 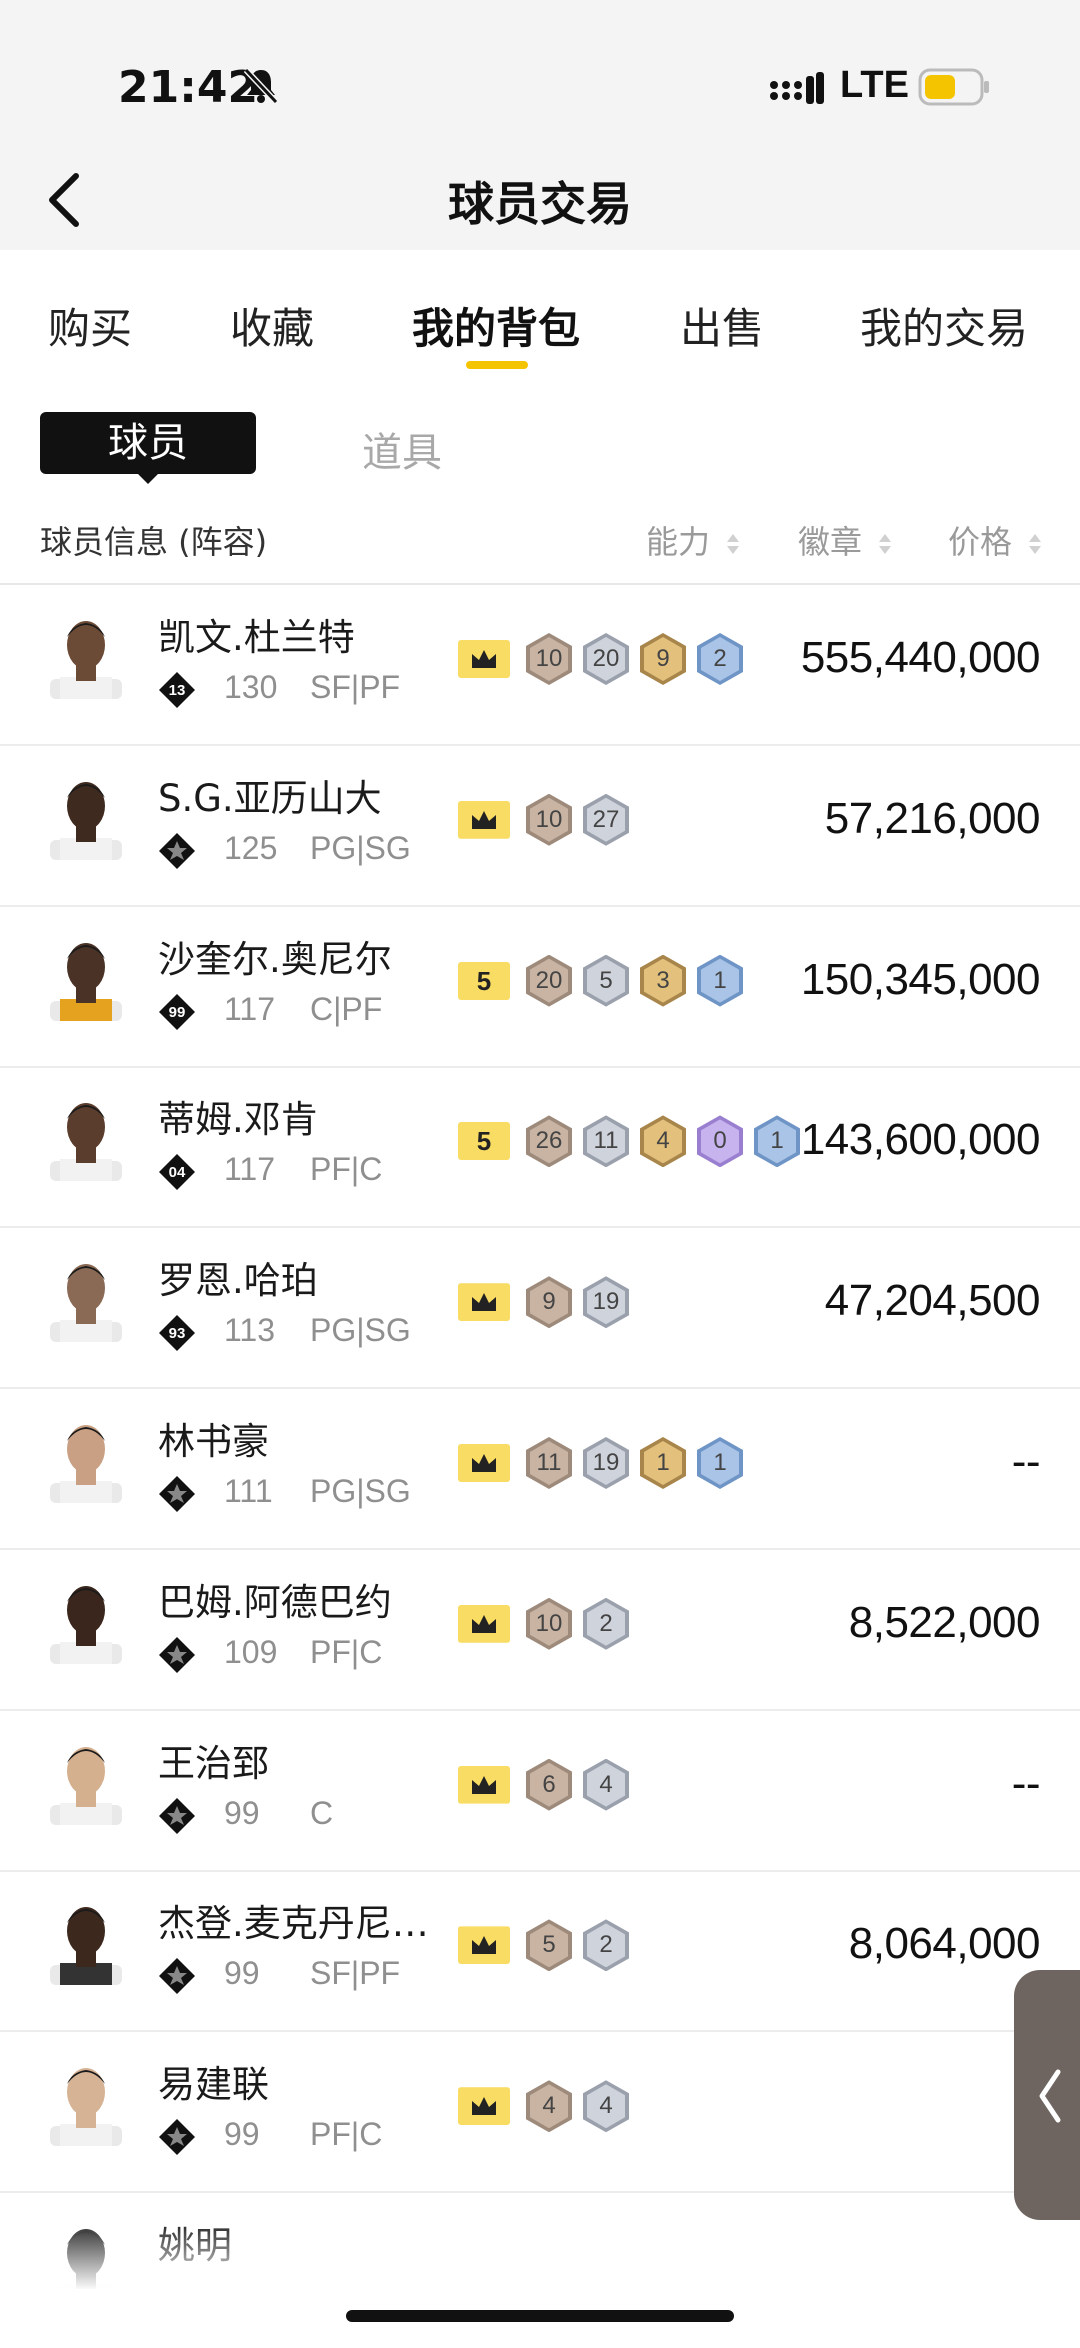 What do you see at coordinates (90, 325) in the screenshot?
I see `tab-buy: 购买` at bounding box center [90, 325].